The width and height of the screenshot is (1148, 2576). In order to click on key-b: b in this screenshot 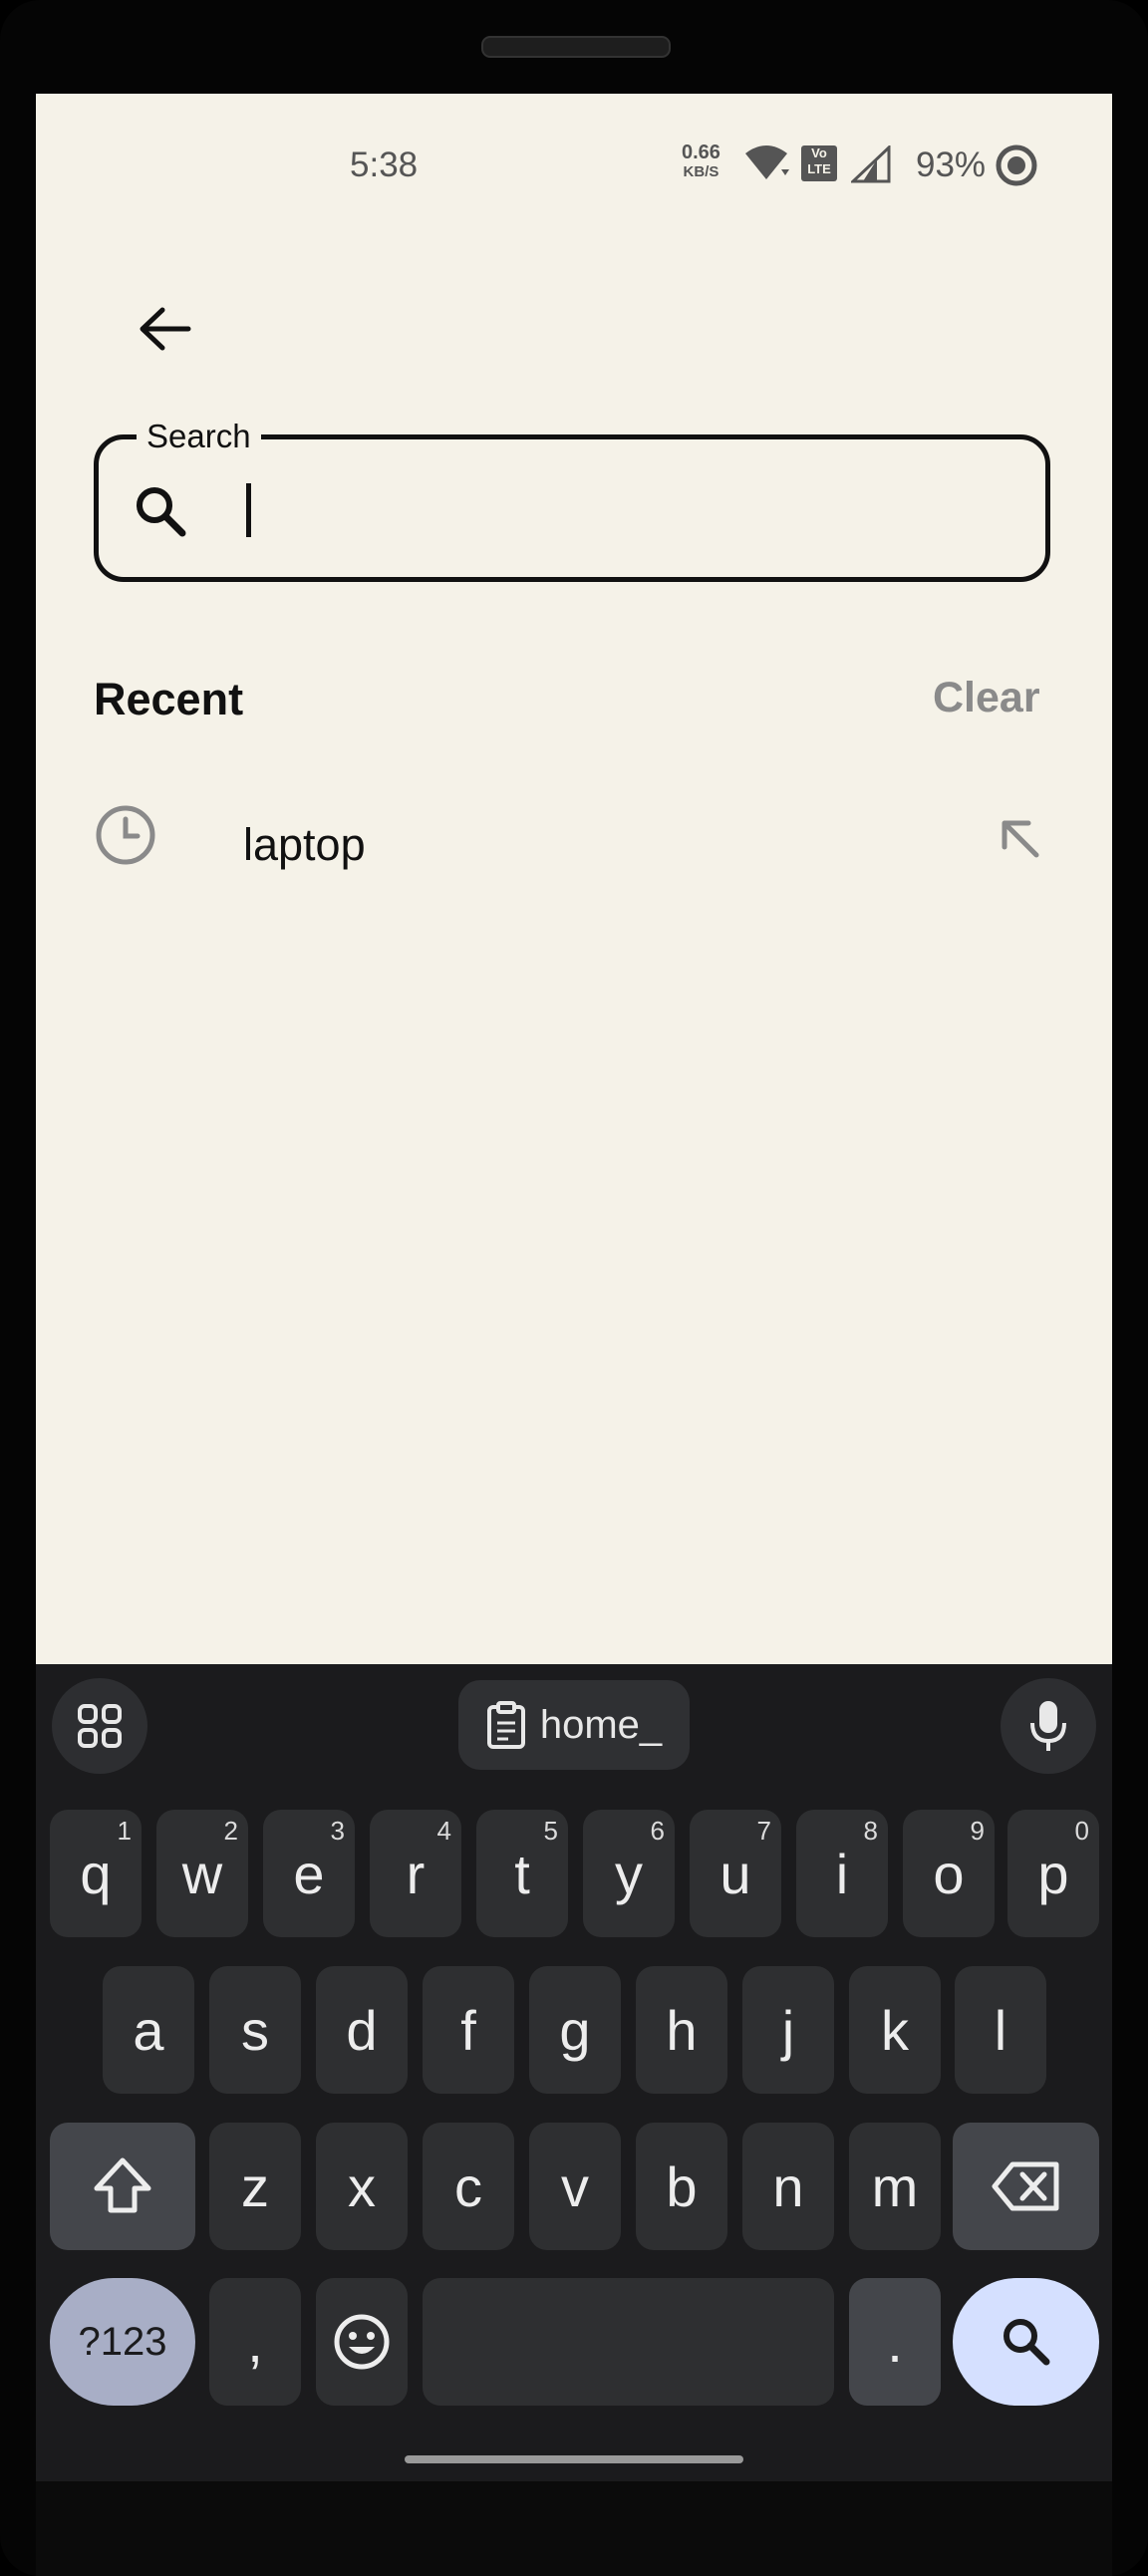, I will do `click(681, 2186)`.